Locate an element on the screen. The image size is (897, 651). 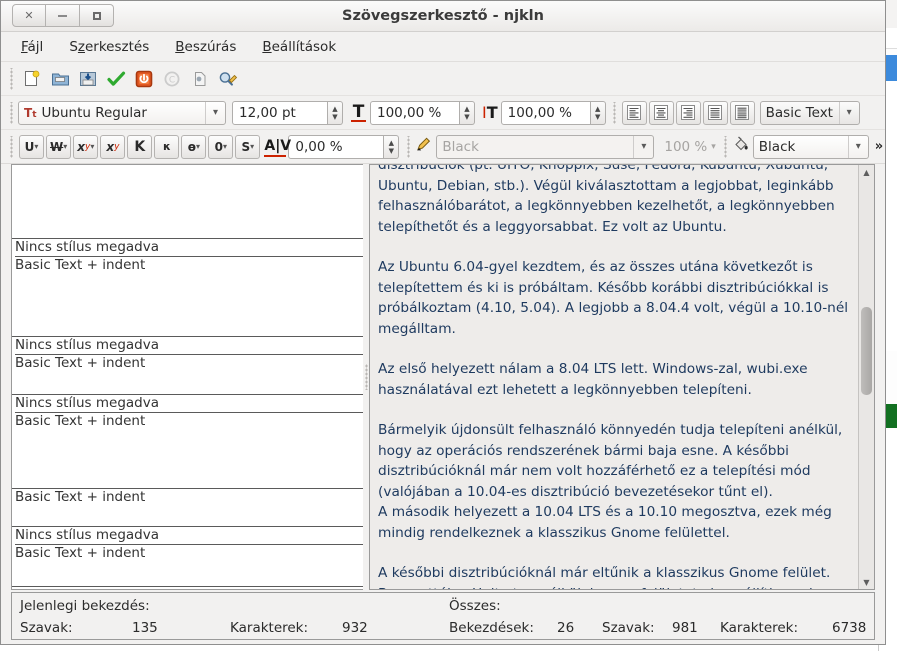
style-name-label: Nincs stílus megadva is located at coordinates (189, 346).